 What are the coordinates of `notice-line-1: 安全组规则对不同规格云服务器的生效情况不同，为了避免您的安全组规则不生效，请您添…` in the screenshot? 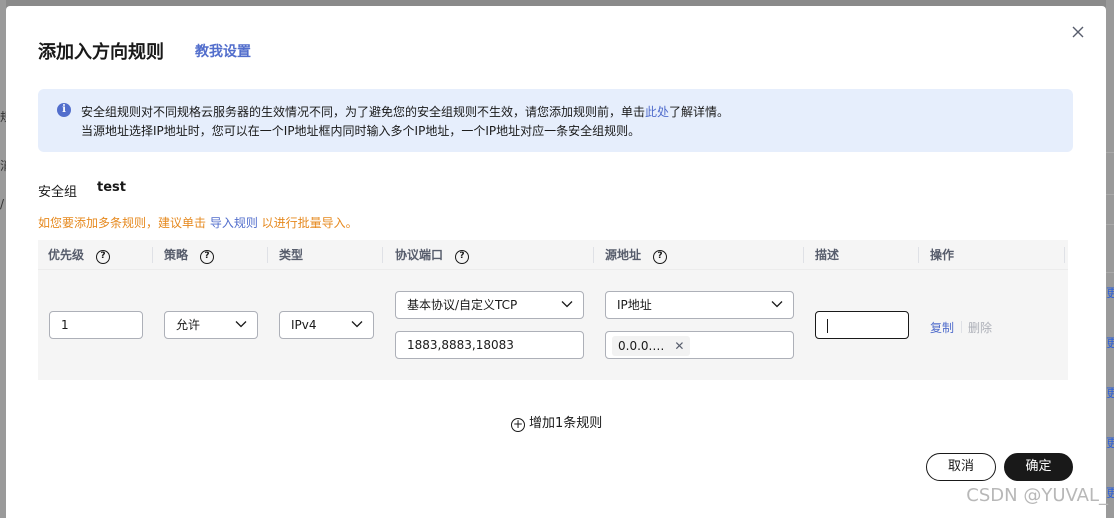 It's located at (405, 112).